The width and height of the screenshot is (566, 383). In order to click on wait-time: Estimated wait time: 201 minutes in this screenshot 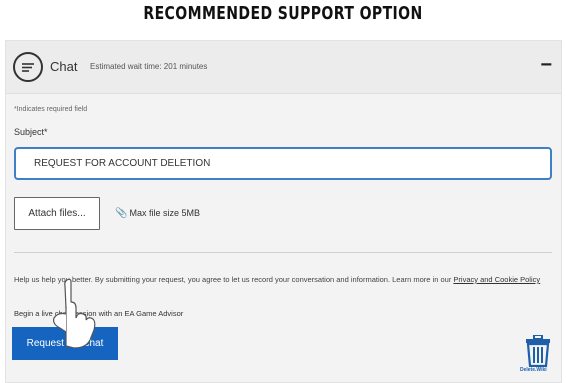, I will do `click(149, 66)`.